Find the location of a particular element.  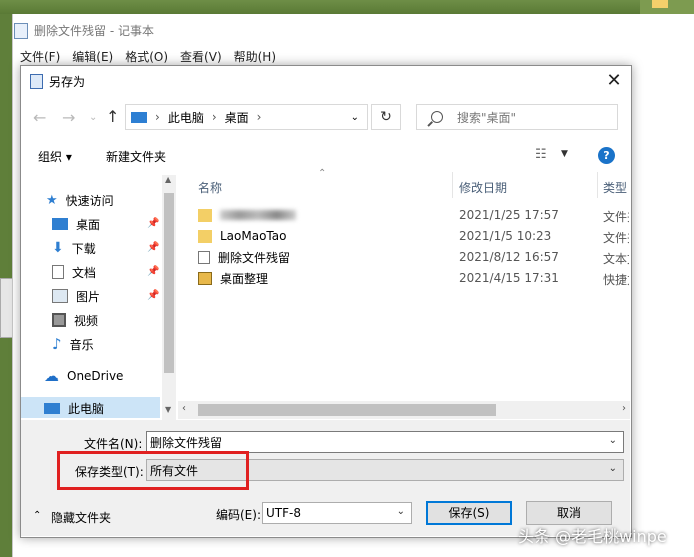

nav-desktop: 桌面 is located at coordinates (76, 224).